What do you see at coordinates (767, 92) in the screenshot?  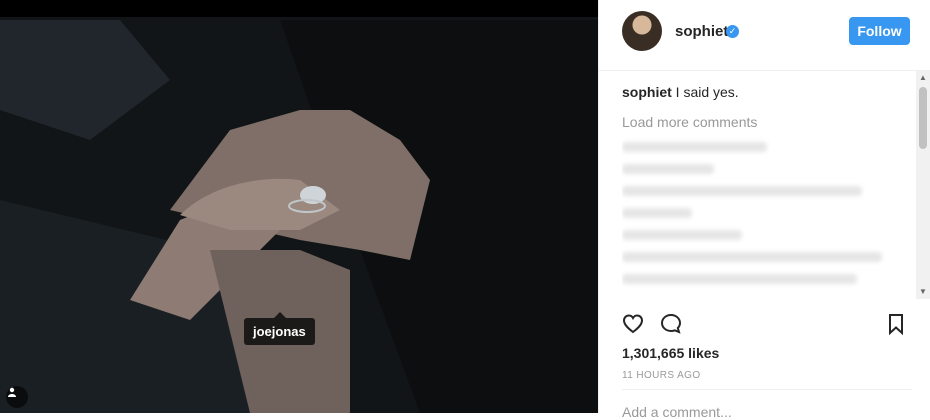 I see `caption: sophiet I said yes.` at bounding box center [767, 92].